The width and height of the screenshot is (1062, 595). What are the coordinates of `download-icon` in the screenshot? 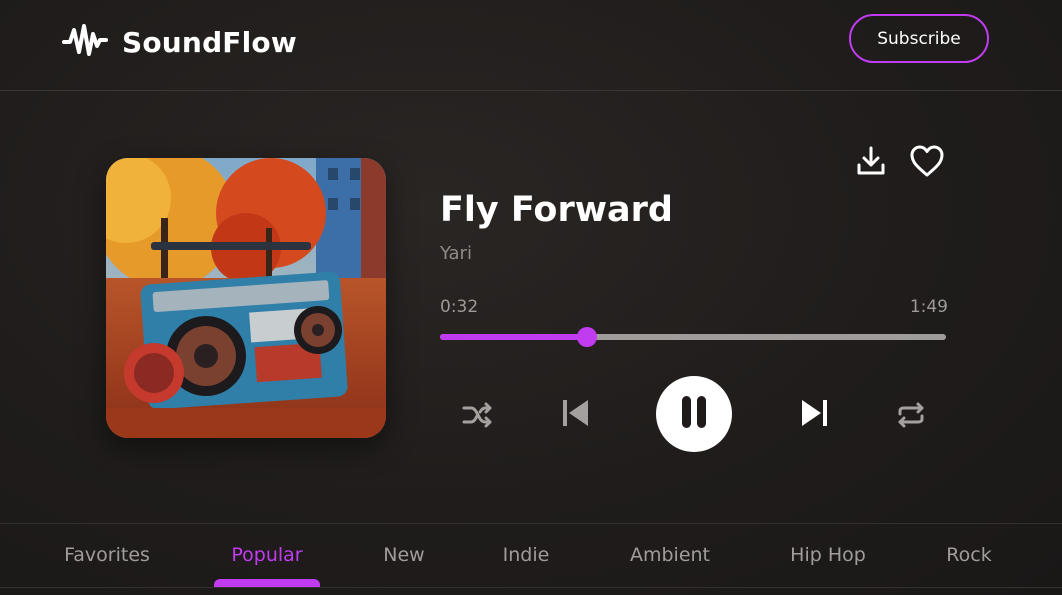 It's located at (871, 161).